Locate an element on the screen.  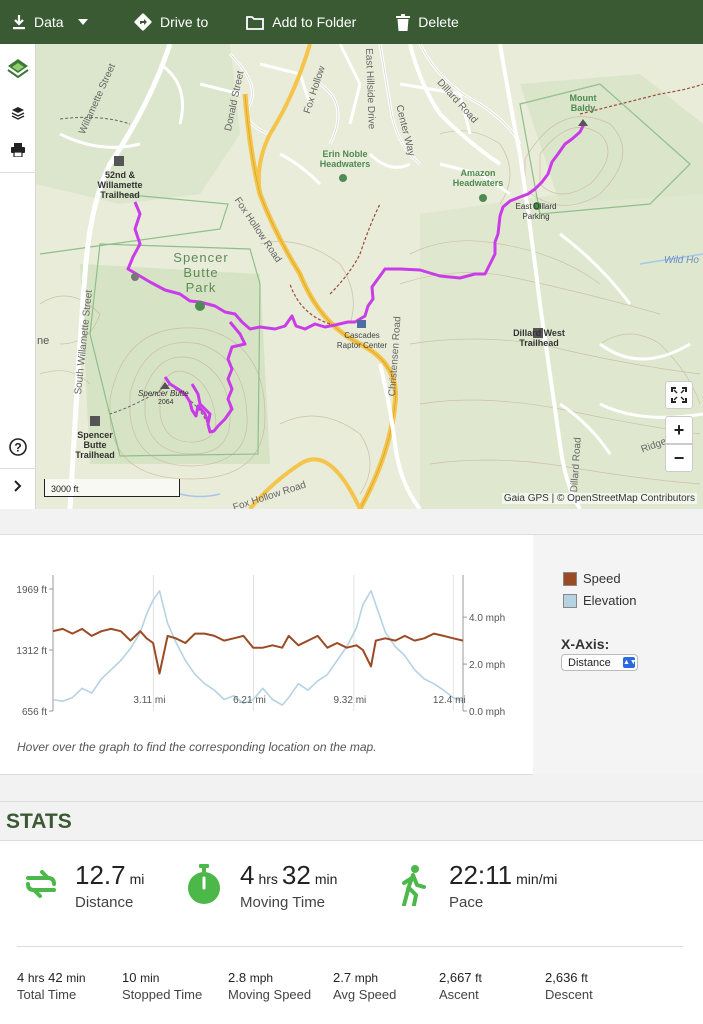
legend-item-speed: Speed is located at coordinates (592, 578).